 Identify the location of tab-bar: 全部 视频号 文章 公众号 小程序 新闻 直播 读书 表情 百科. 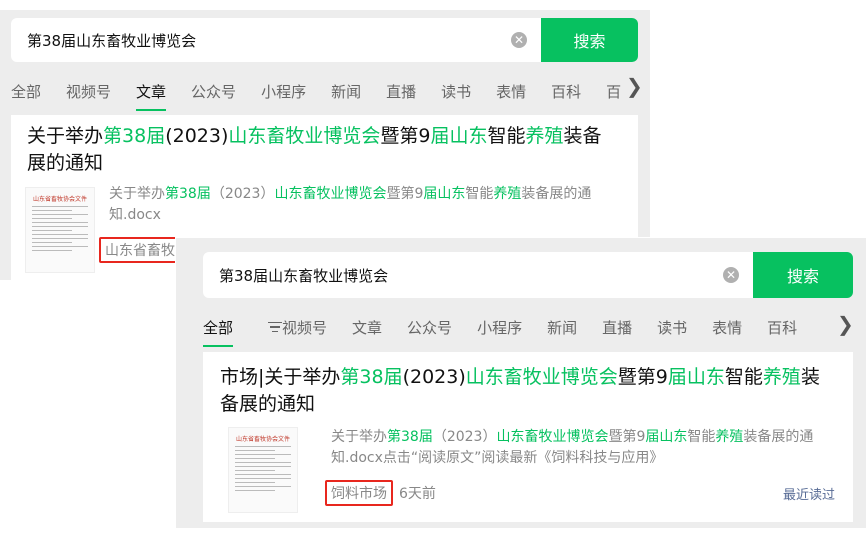
(512, 329).